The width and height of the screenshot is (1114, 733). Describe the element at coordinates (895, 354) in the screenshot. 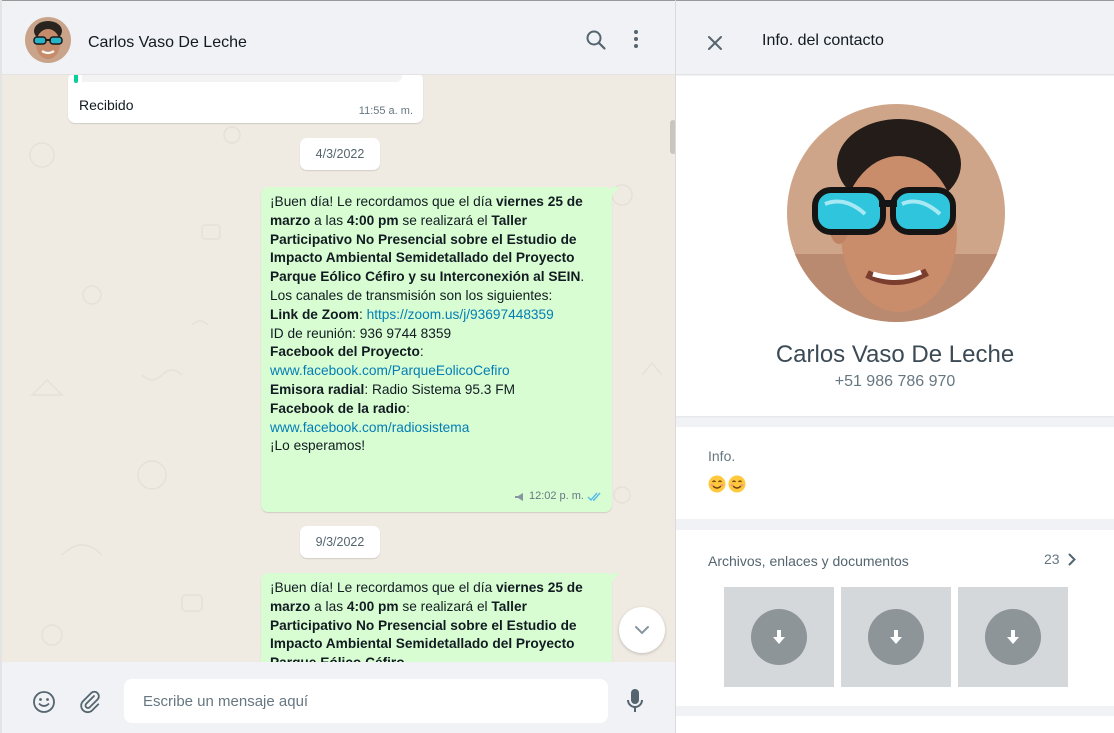

I see `profile-name: Carlos Vaso De Leche` at that location.